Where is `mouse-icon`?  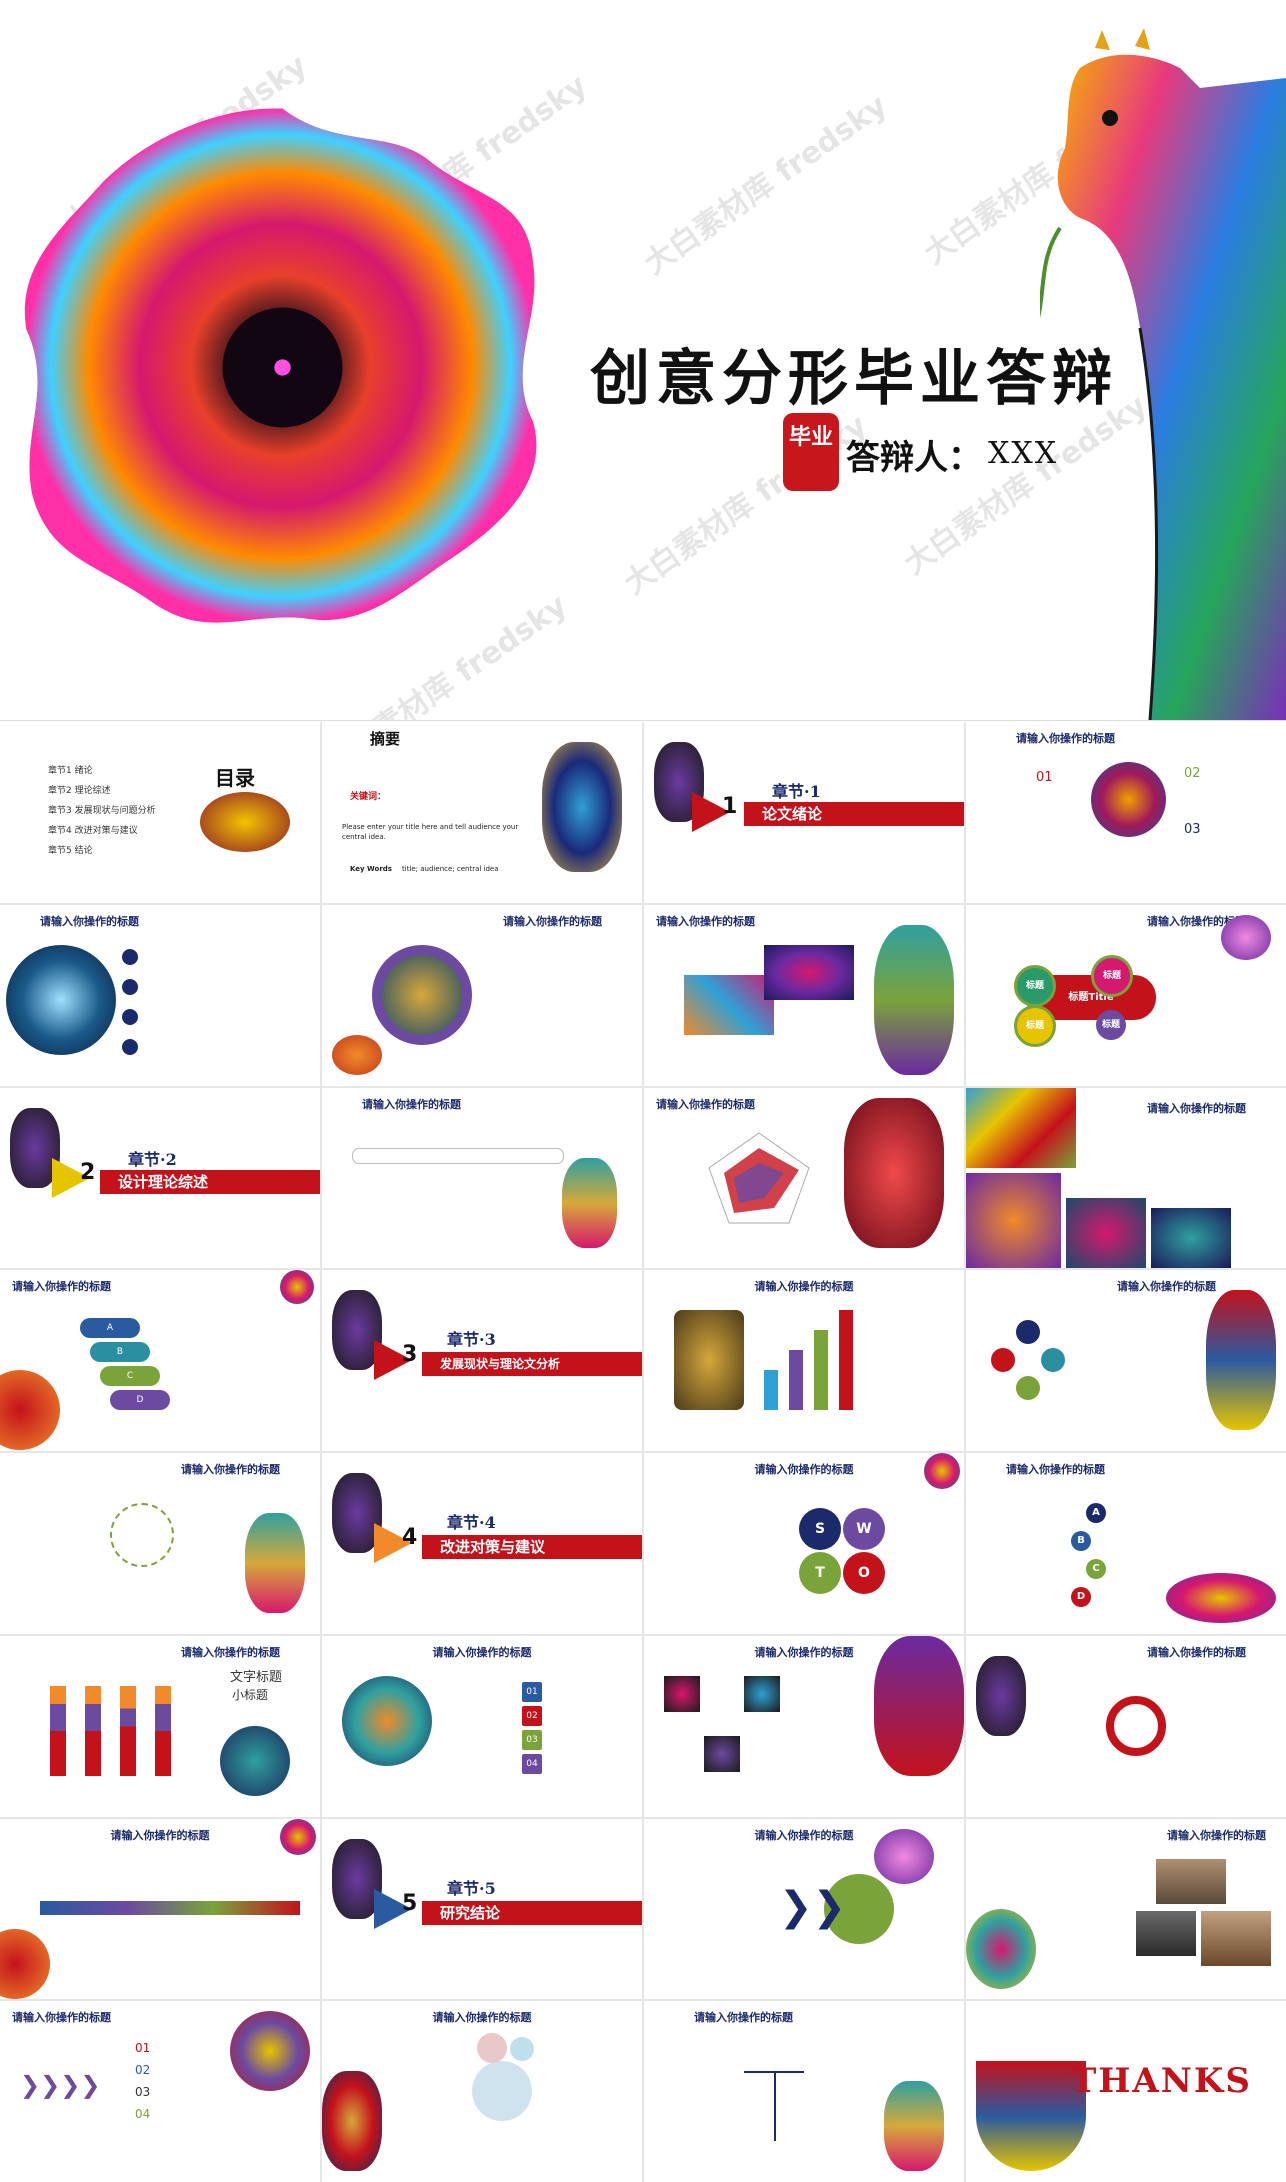 mouse-icon is located at coordinates (1028, 1388).